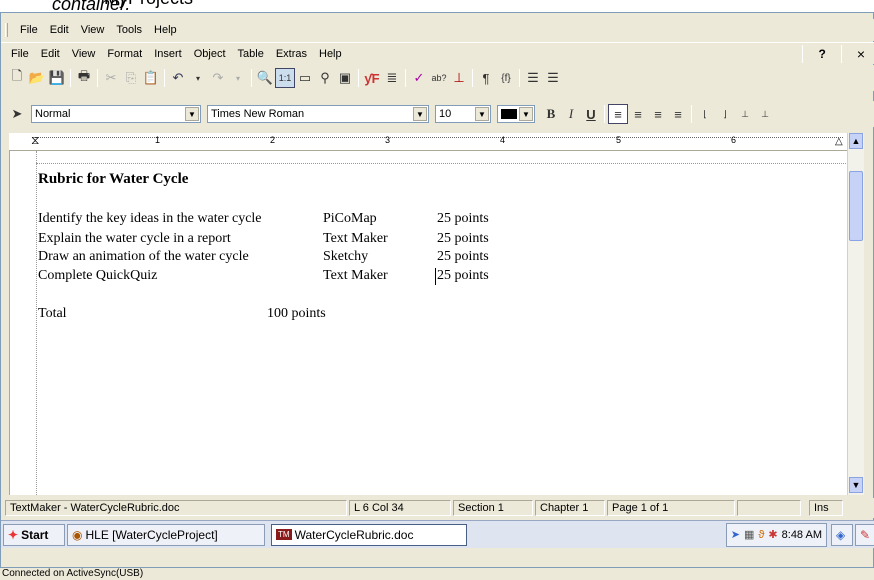  What do you see at coordinates (856, 485) in the screenshot?
I see `scroll-down-icon: ▼` at bounding box center [856, 485].